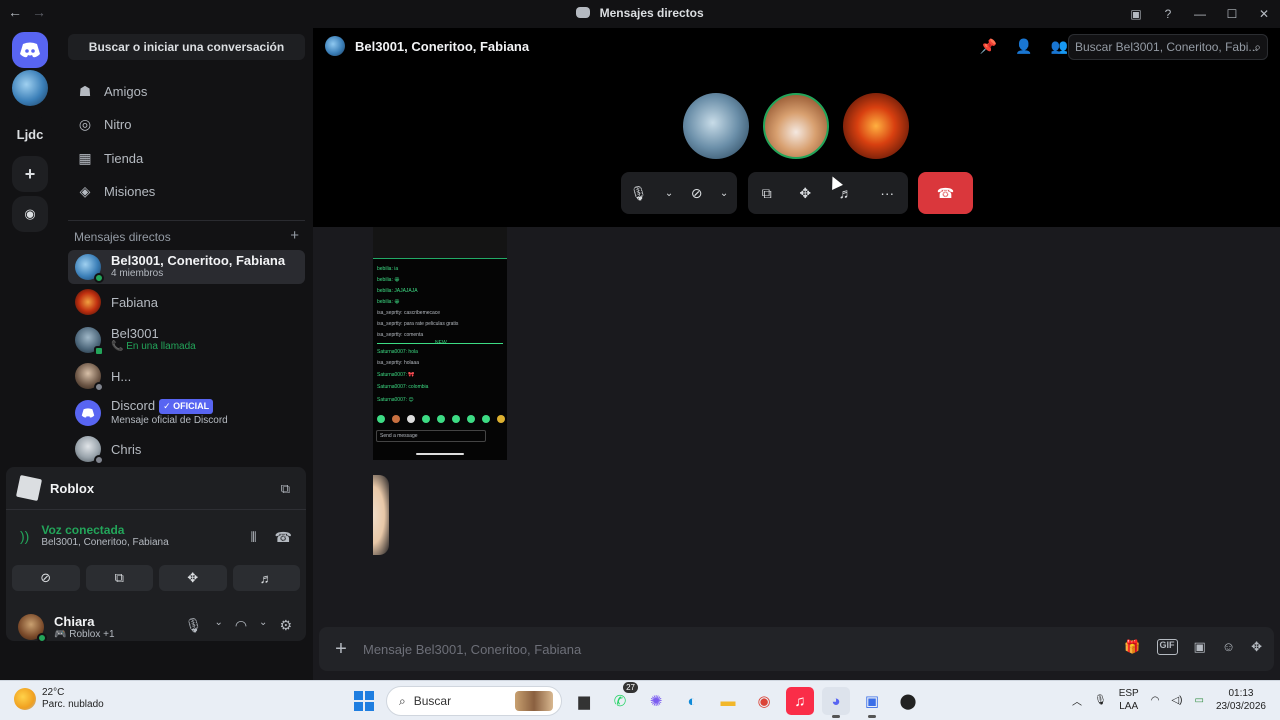 Image resolution: width=1280 pixels, height=720 pixels. Describe the element at coordinates (1241, 700) in the screenshot. I see `clock: 01:13 23/03/2026` at that location.